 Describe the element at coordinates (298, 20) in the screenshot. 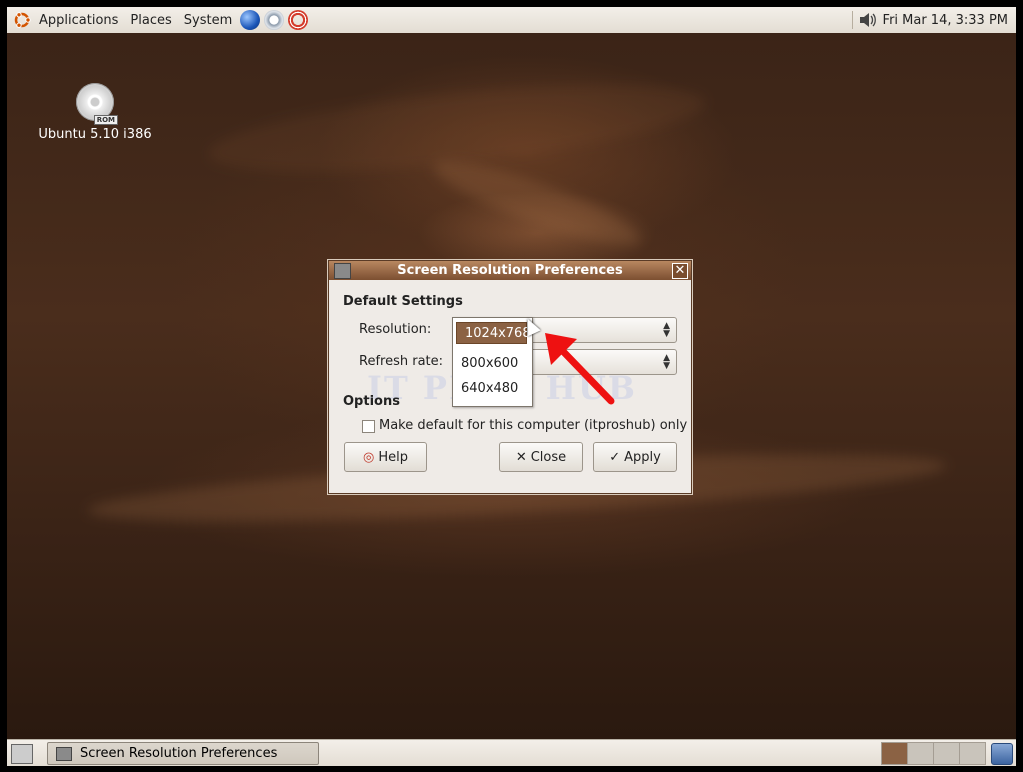

I see `help-lifering-icon` at that location.